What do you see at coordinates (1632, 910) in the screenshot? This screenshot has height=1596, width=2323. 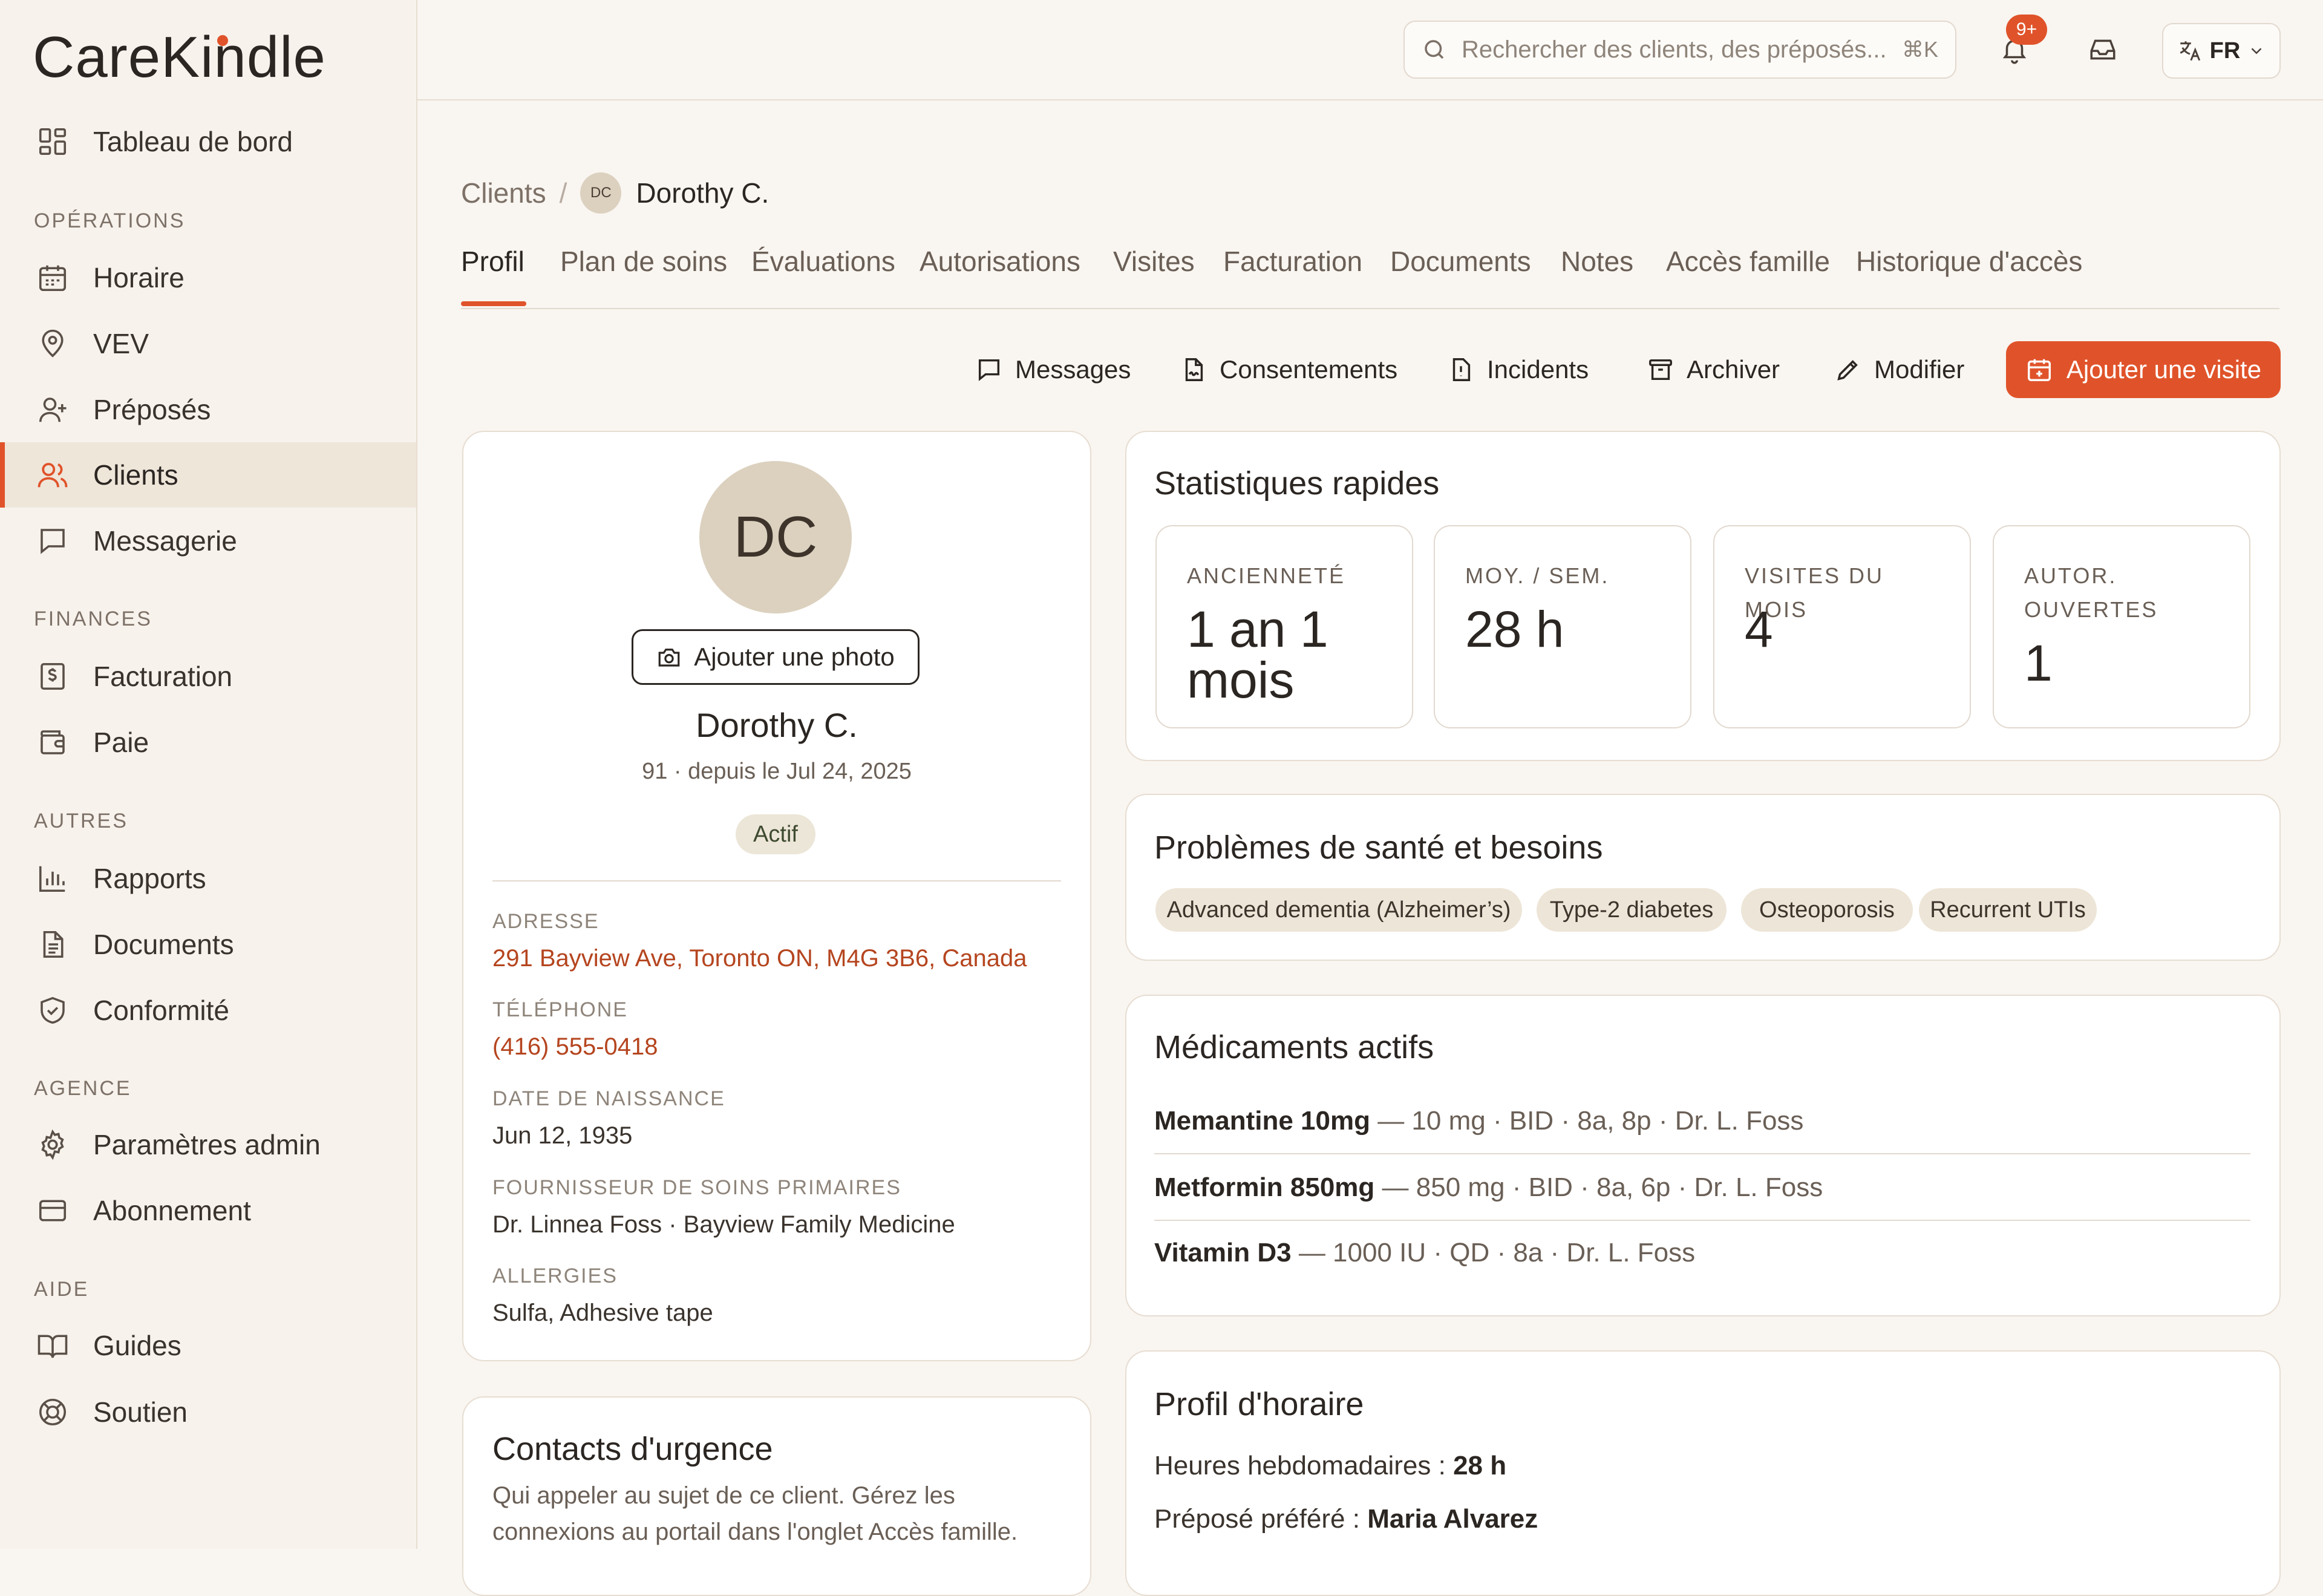 I see `condition-chip: Type-2 diabetes` at bounding box center [1632, 910].